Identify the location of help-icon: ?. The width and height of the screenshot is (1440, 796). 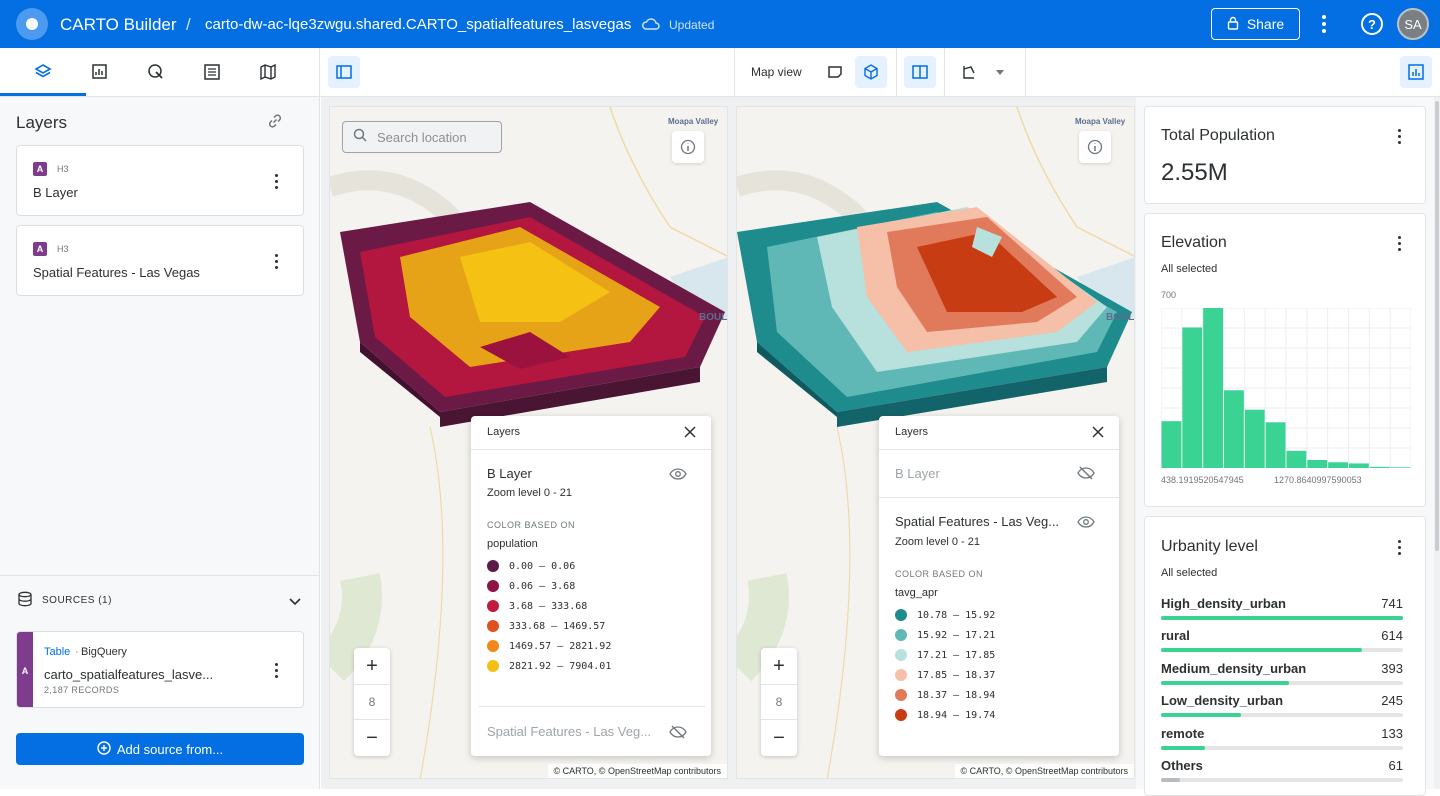
(1372, 24).